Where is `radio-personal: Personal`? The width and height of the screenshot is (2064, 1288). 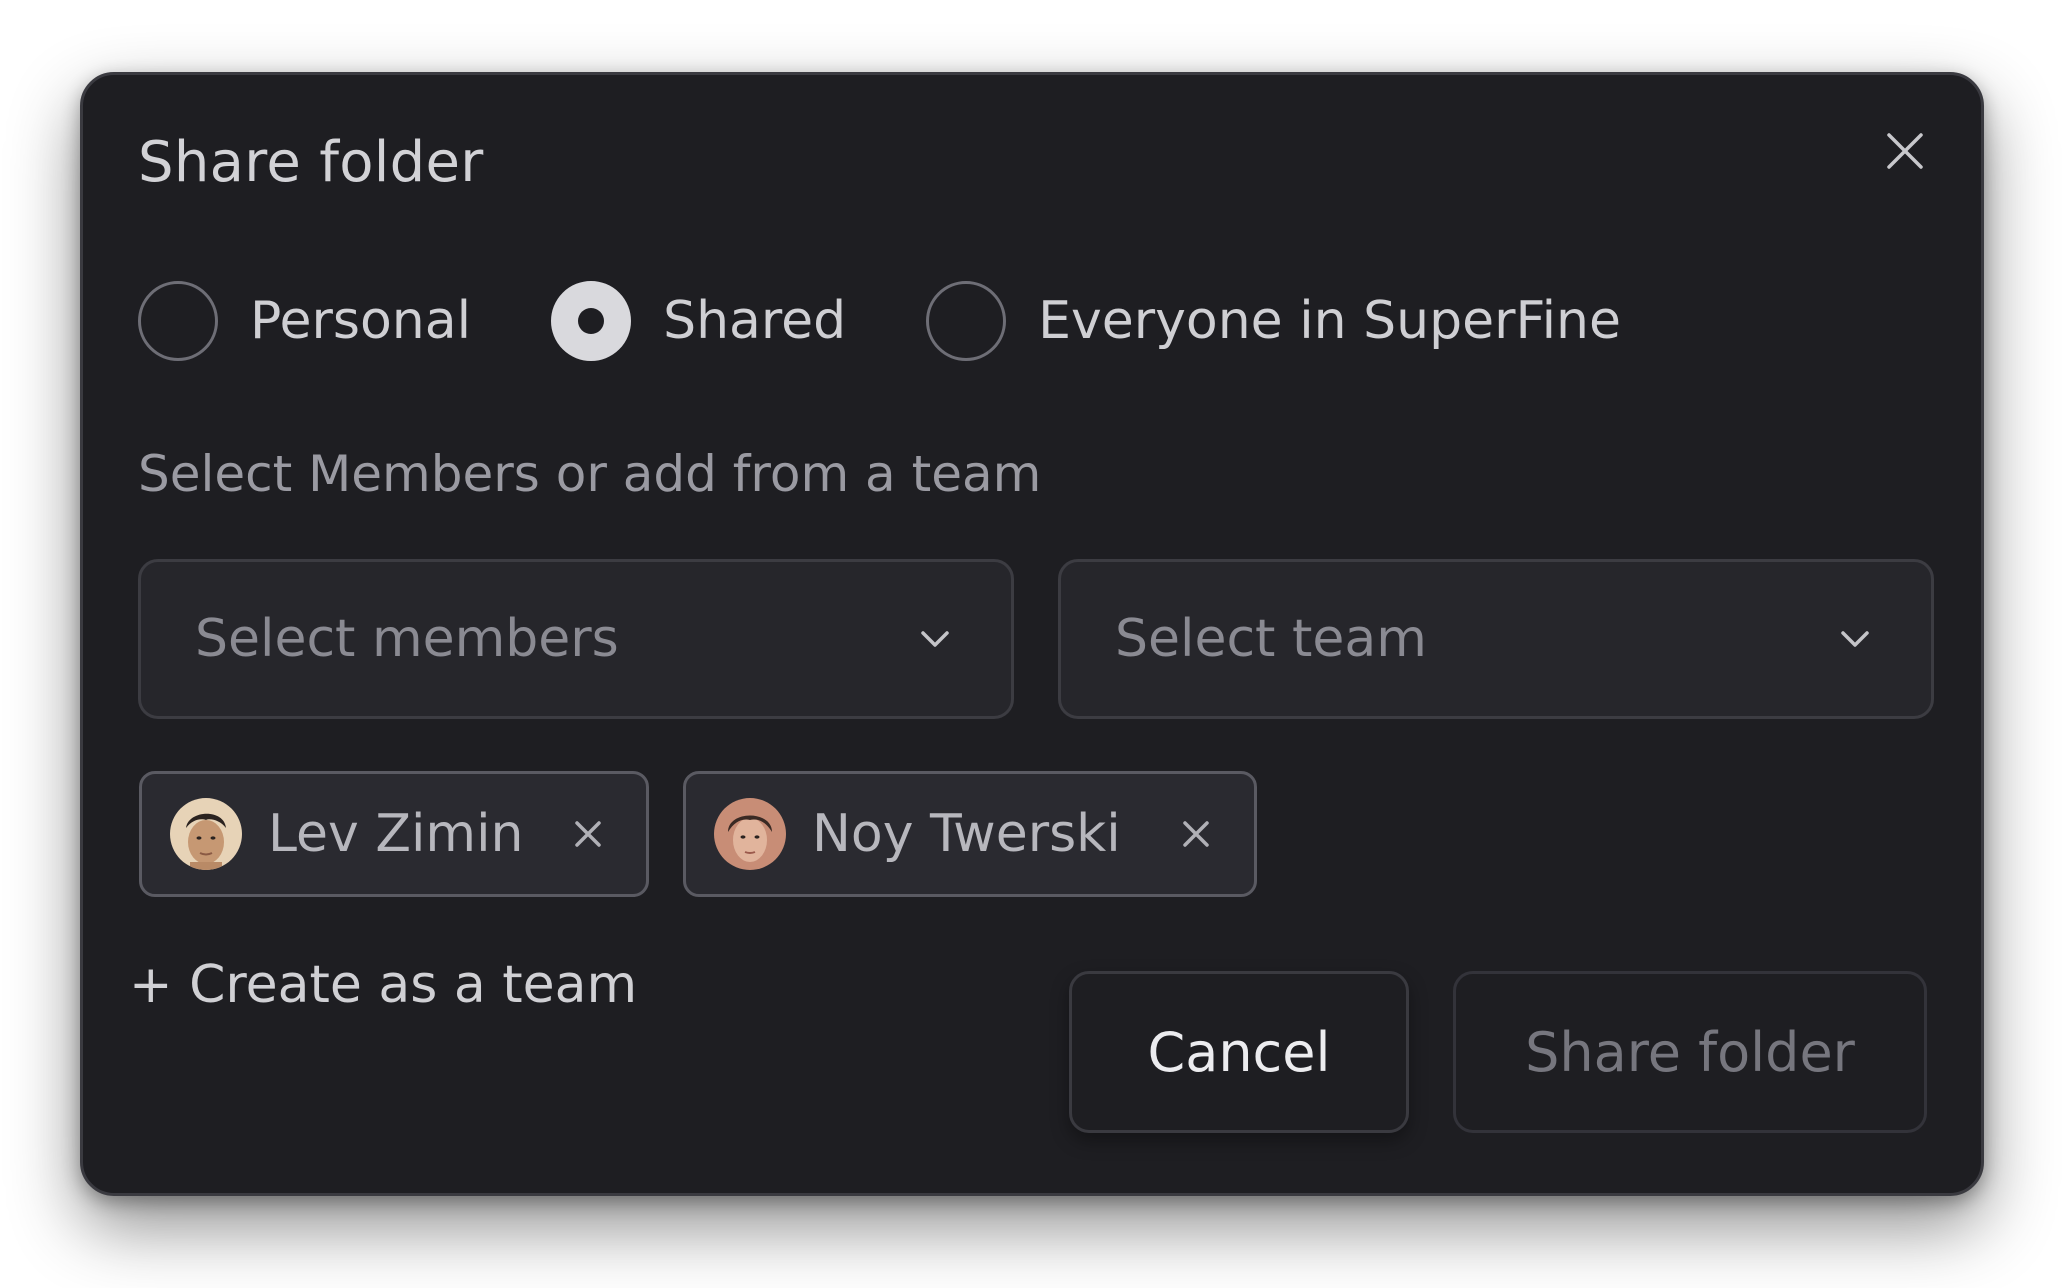 radio-personal: Personal is located at coordinates (304, 321).